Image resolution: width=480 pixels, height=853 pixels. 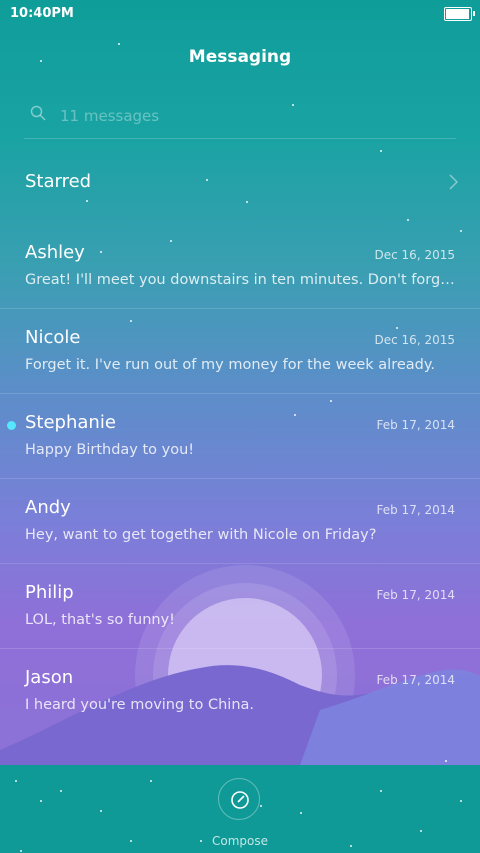 I want to click on page-title: Messaging, so click(x=240, y=57).